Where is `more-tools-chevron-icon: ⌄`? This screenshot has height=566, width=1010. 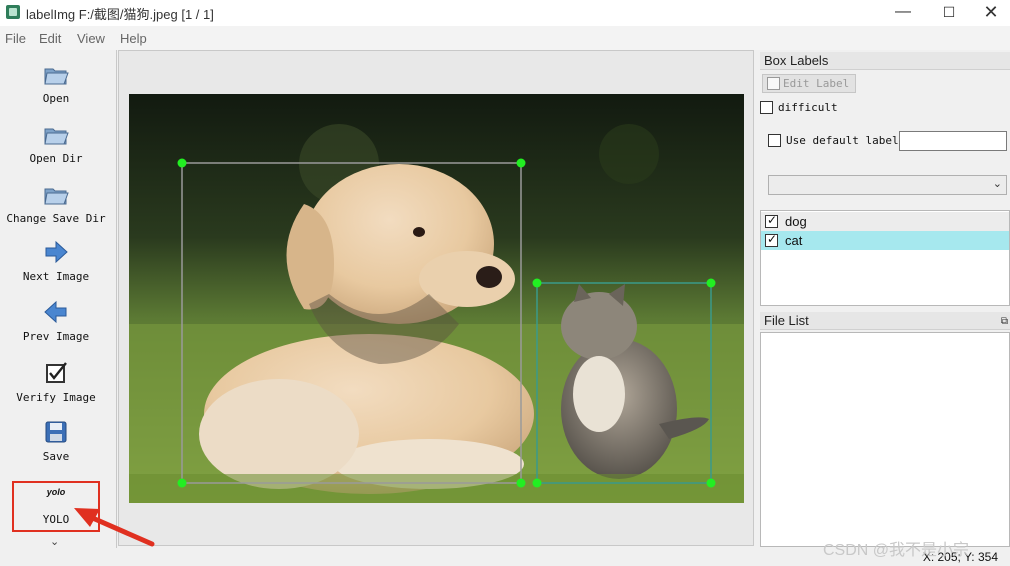
more-tools-chevron-icon: ⌄ is located at coordinates (54, 541).